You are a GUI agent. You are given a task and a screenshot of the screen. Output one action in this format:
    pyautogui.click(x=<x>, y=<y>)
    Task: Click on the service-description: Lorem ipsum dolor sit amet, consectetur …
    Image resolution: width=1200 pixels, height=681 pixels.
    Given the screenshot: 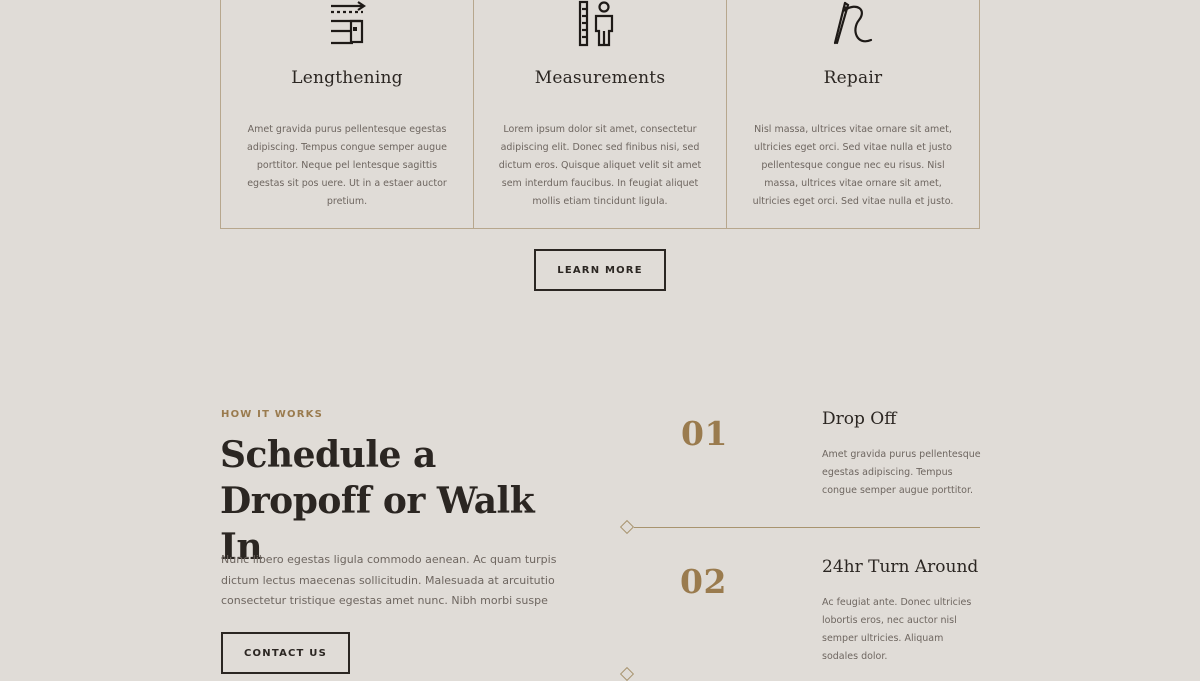 What is the action you would take?
    pyautogui.click(x=600, y=165)
    